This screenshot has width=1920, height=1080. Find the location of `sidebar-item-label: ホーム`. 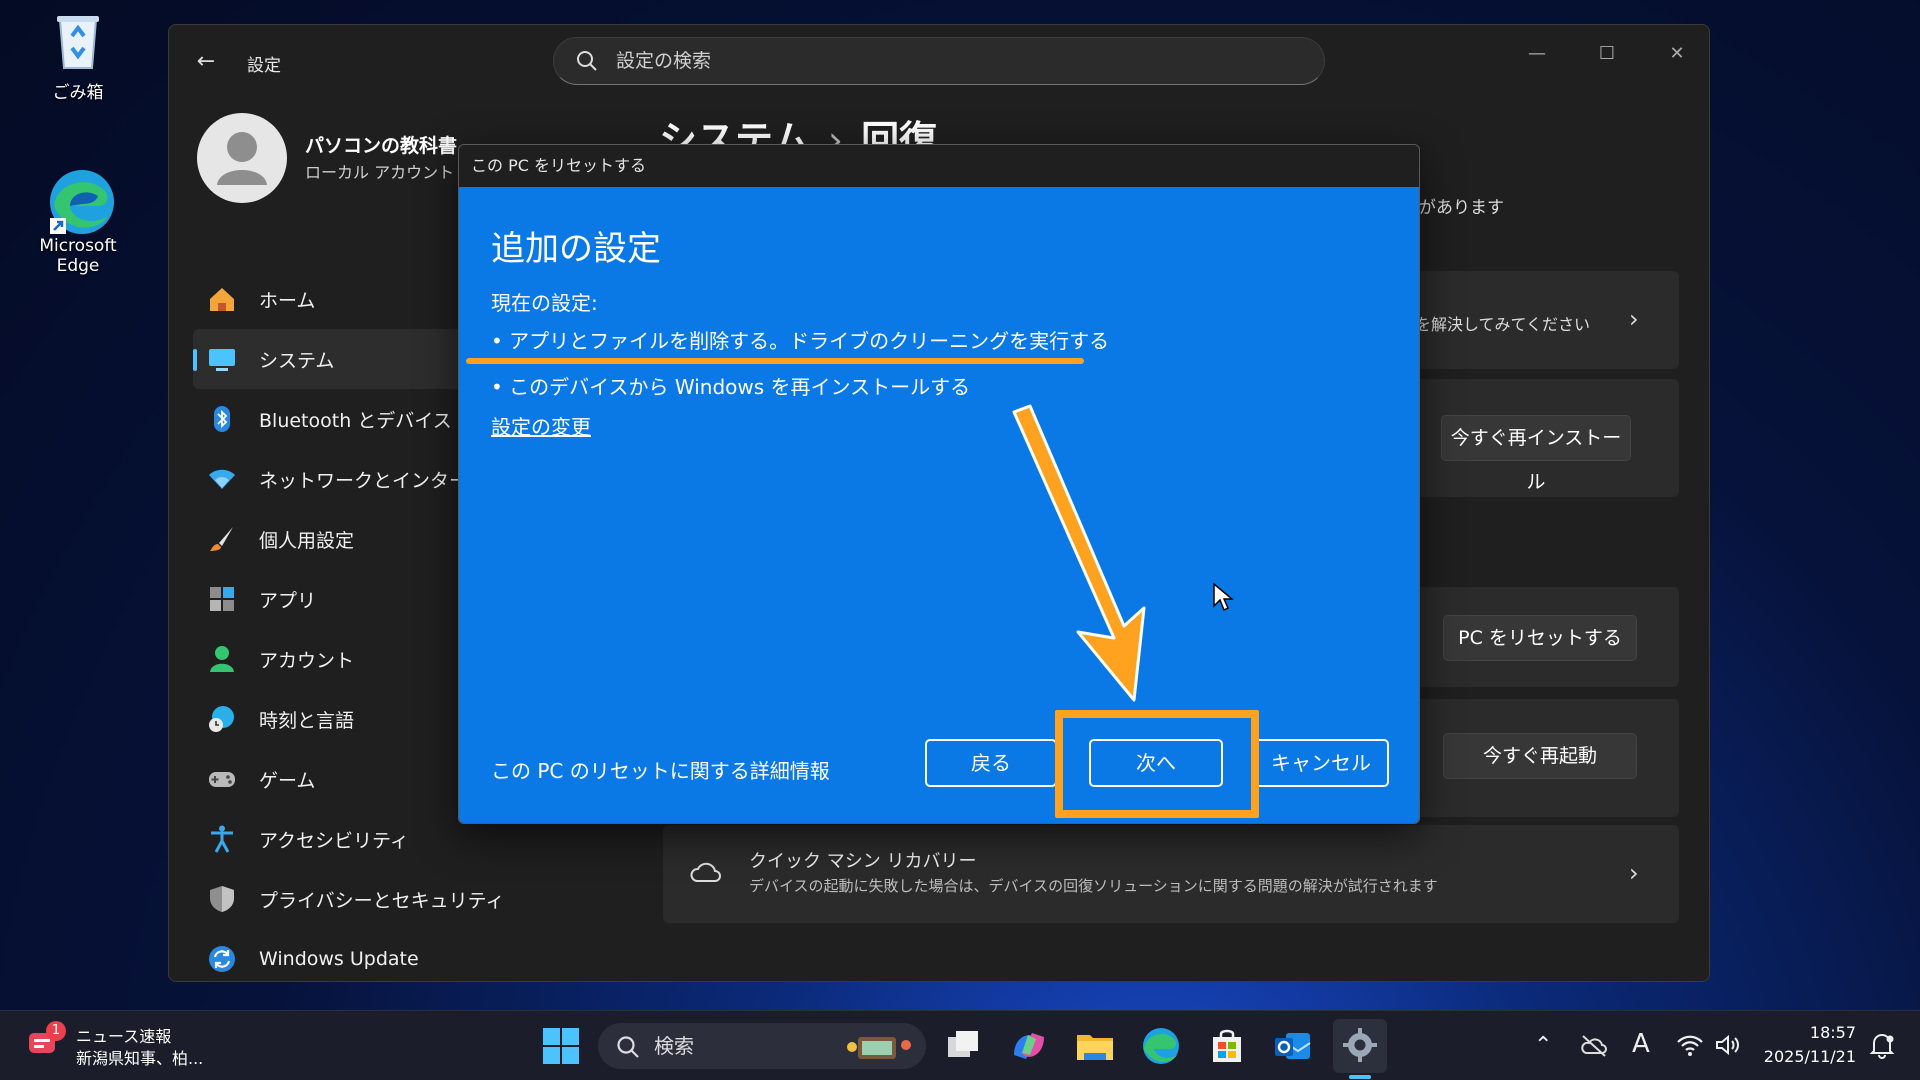

sidebar-item-label: ホーム is located at coordinates (287, 300).